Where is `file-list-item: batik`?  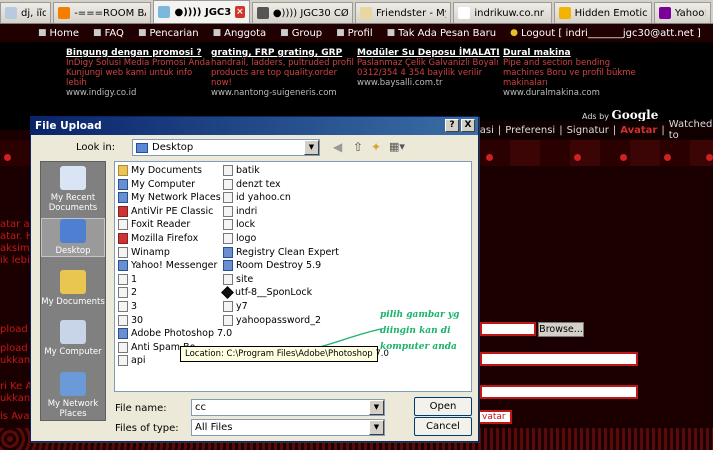 file-list-item: batik is located at coordinates (241, 170).